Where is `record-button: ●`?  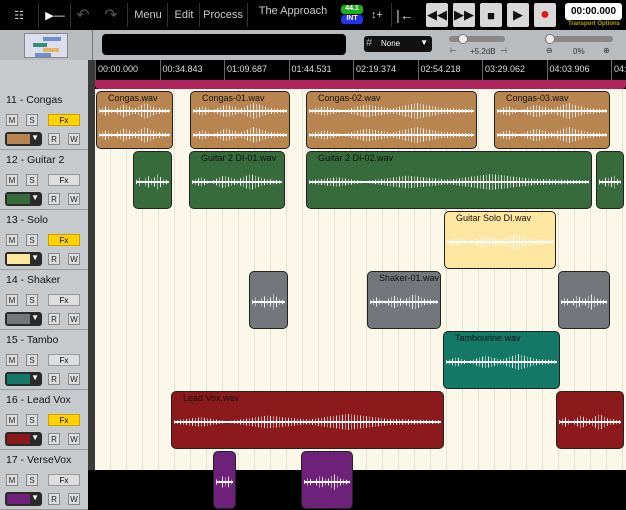
record-button: ● is located at coordinates (545, 15).